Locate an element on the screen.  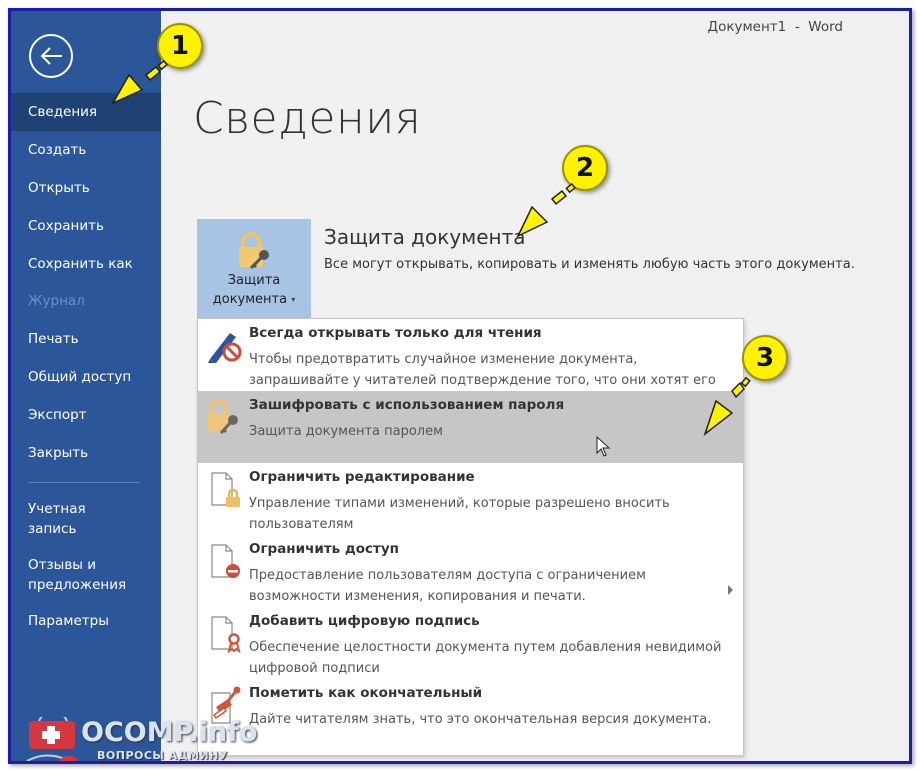
sidebar-separator is located at coordinates (84, 482).